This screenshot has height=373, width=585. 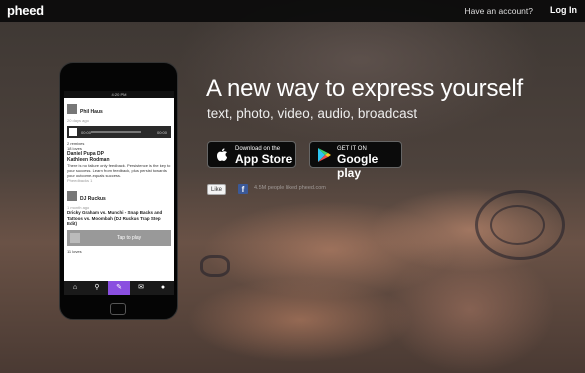 I want to click on profile-icon: ●, so click(x=163, y=288).